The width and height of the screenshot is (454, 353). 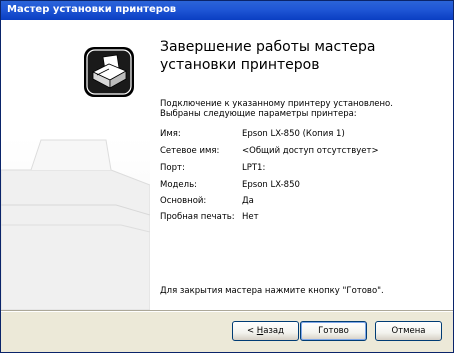 I want to click on setting-label: Модель:, so click(x=178, y=185).